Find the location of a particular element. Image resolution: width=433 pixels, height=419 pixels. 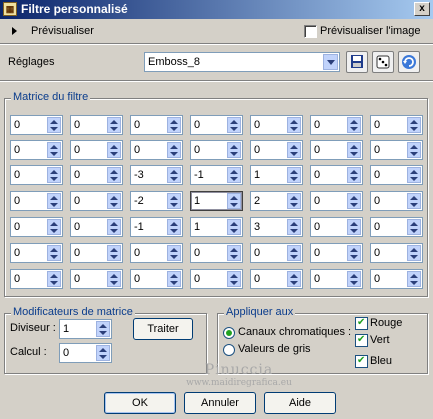

preset-select: Emboss_8 is located at coordinates (242, 62).